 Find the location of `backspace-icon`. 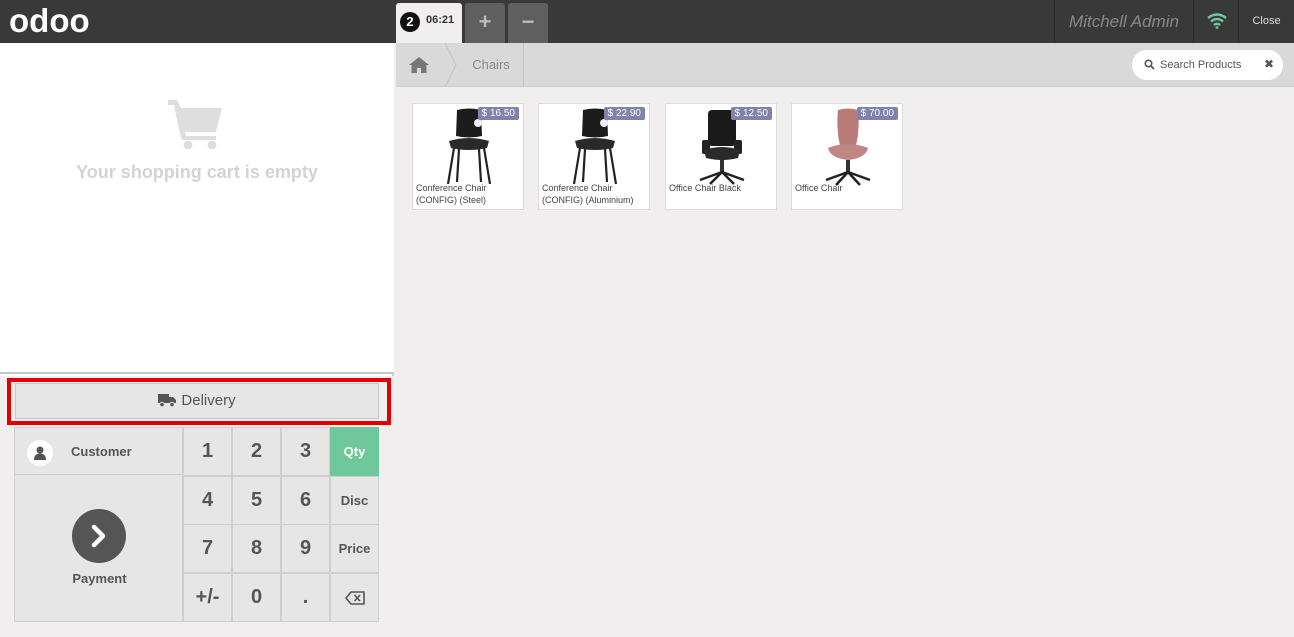

backspace-icon is located at coordinates (354, 598).